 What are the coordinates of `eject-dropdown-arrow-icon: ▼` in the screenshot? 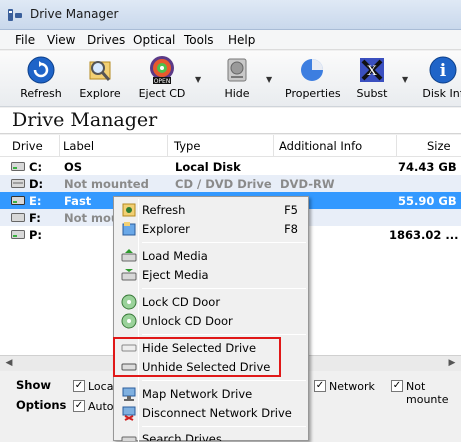 It's located at (200, 79).